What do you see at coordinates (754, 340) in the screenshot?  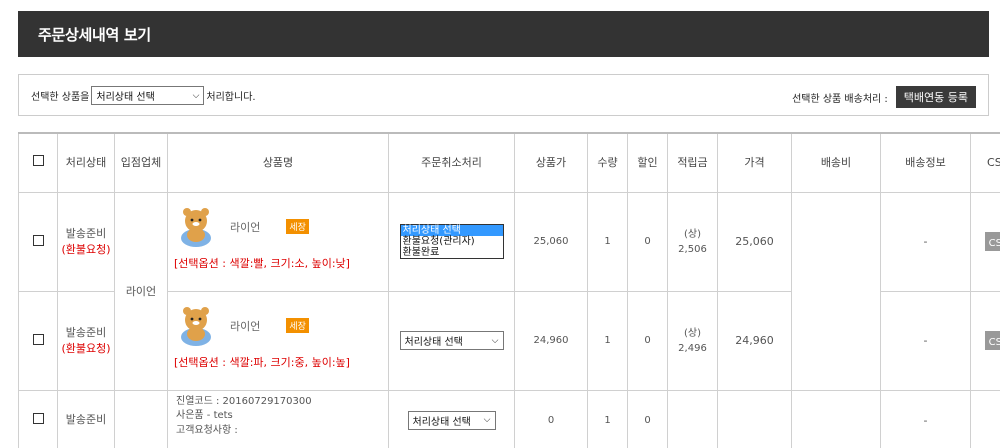 I see `price: 24,960` at bounding box center [754, 340].